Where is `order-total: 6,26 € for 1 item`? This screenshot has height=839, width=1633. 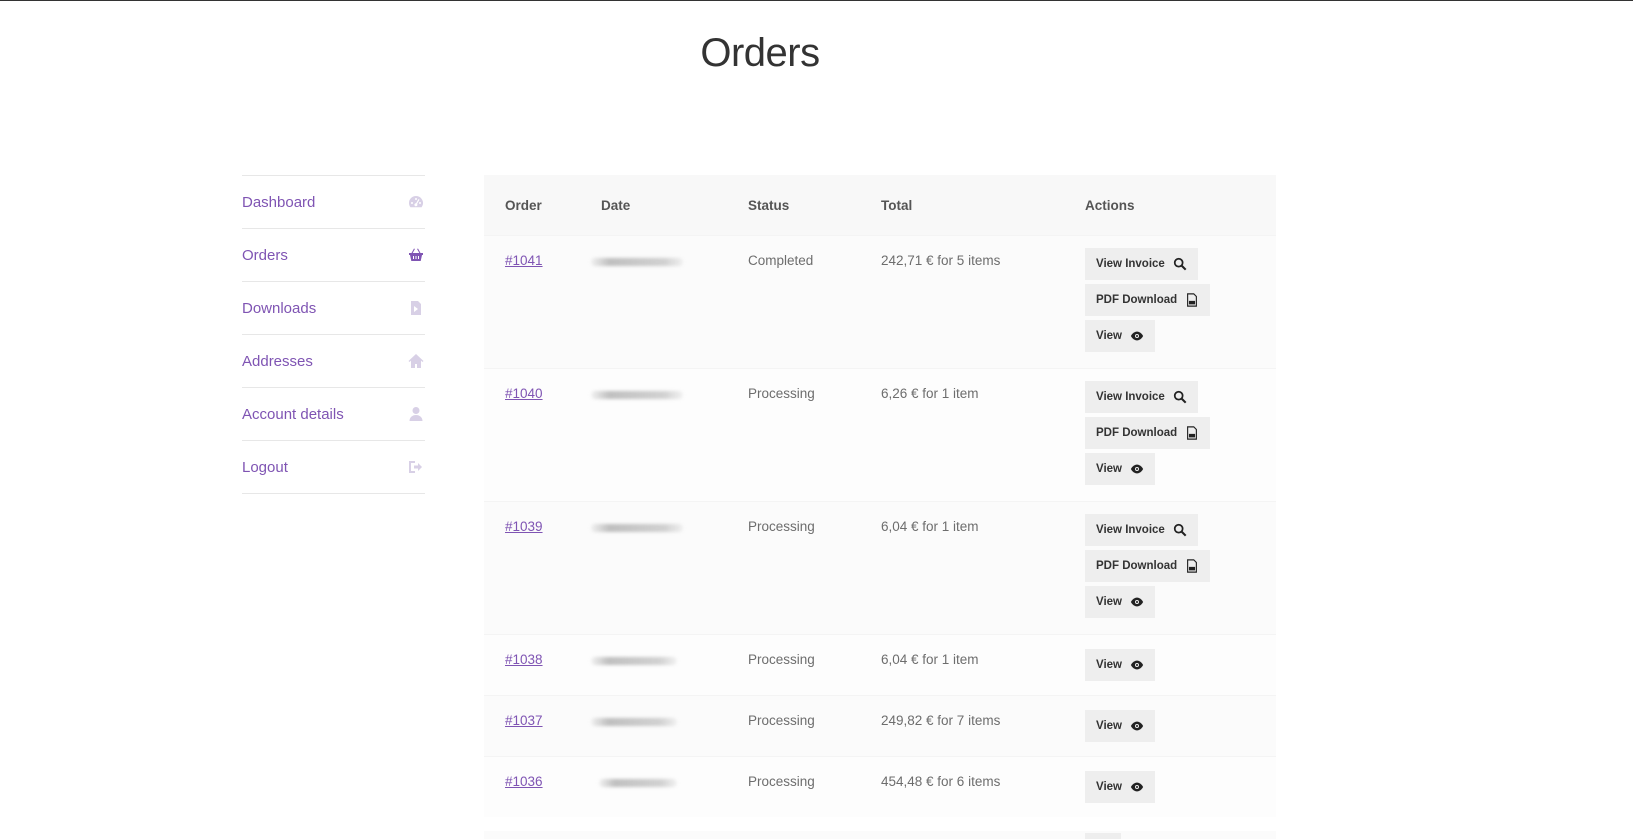
order-total: 6,26 € for 1 item is located at coordinates (930, 393).